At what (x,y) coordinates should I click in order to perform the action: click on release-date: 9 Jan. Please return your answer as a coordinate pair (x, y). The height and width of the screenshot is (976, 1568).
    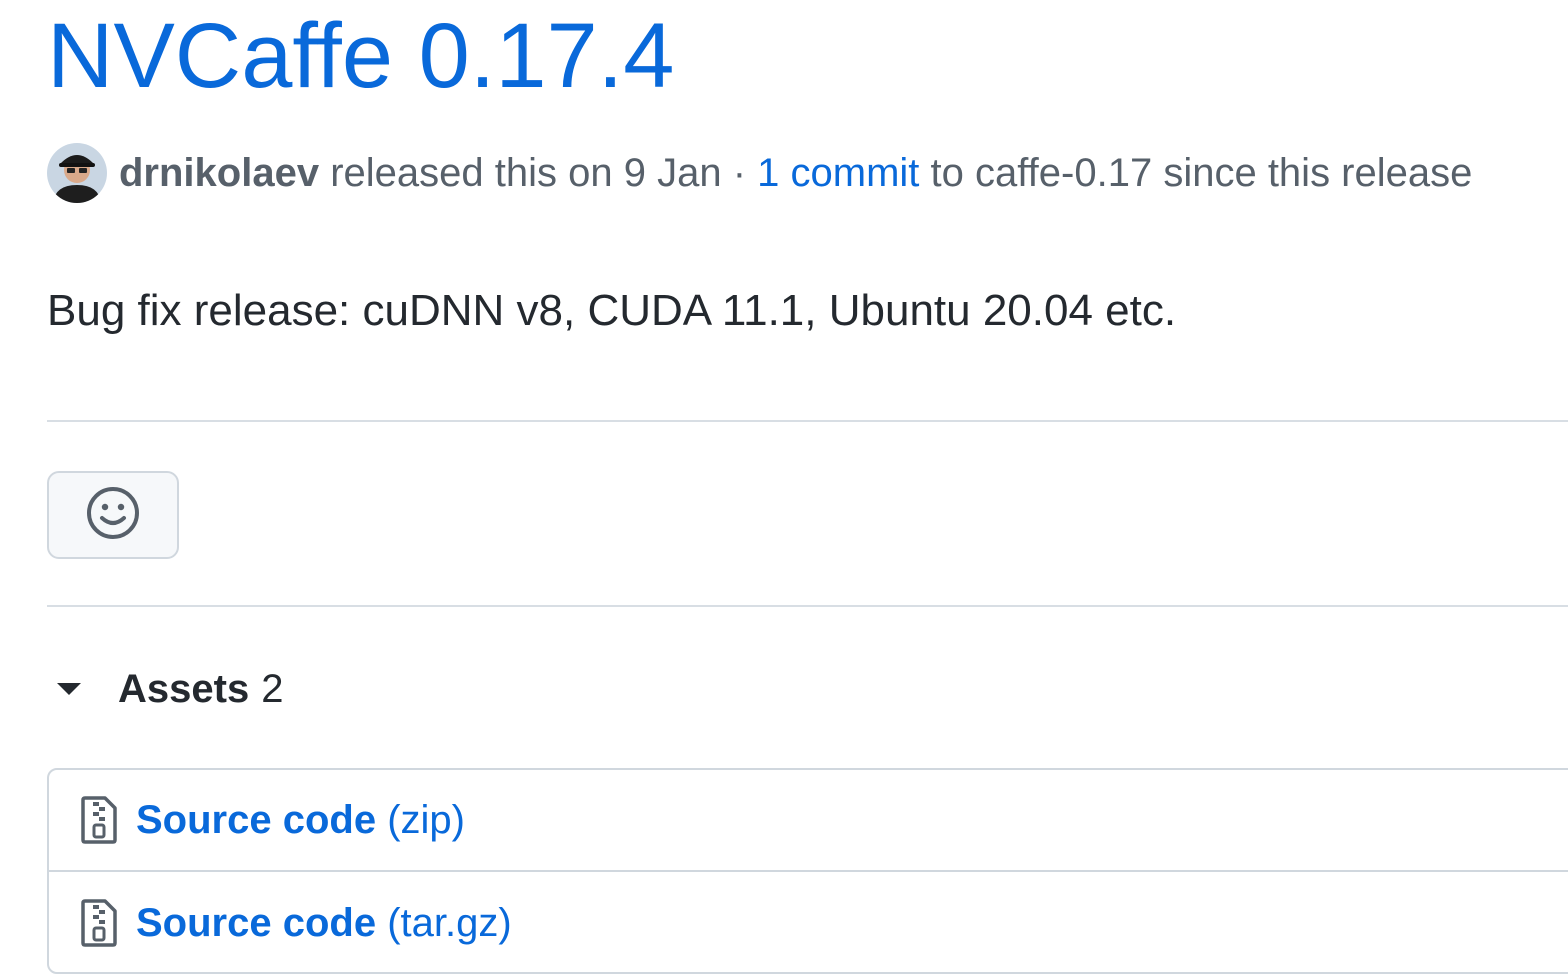
    Looking at the image, I should click on (672, 172).